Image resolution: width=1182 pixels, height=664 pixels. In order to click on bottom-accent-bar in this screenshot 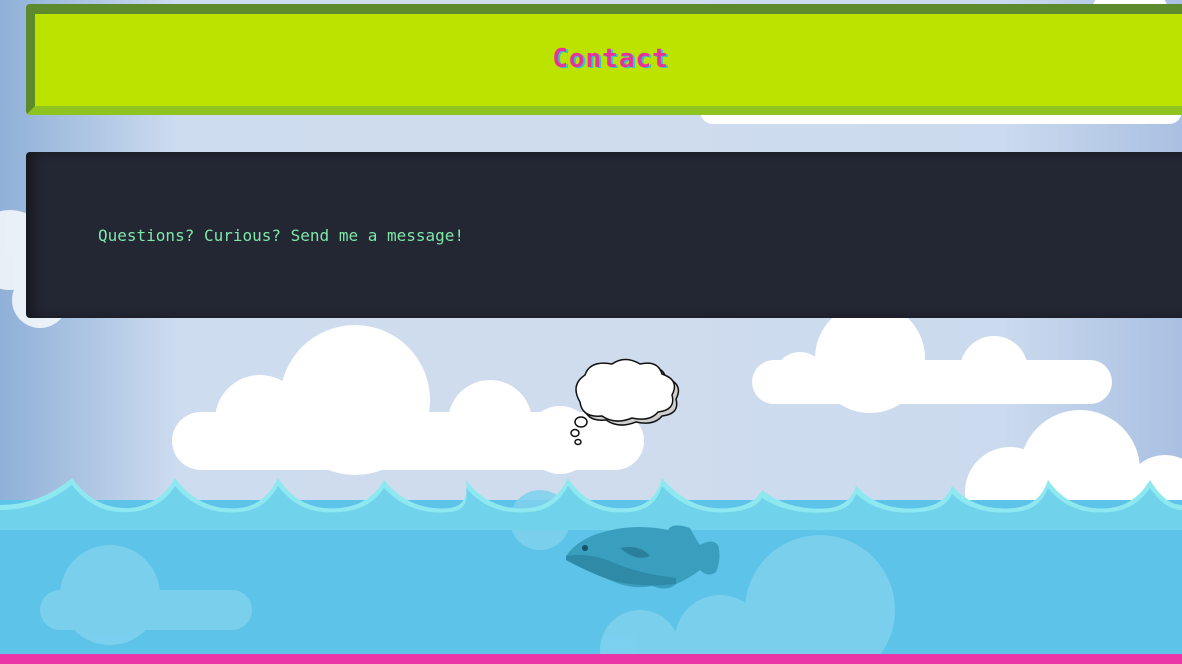, I will do `click(591, 659)`.